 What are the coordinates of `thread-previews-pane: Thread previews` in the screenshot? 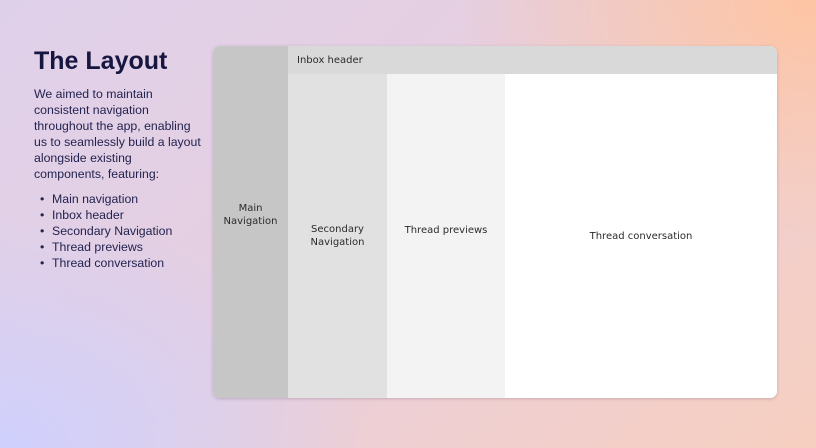 It's located at (446, 236).